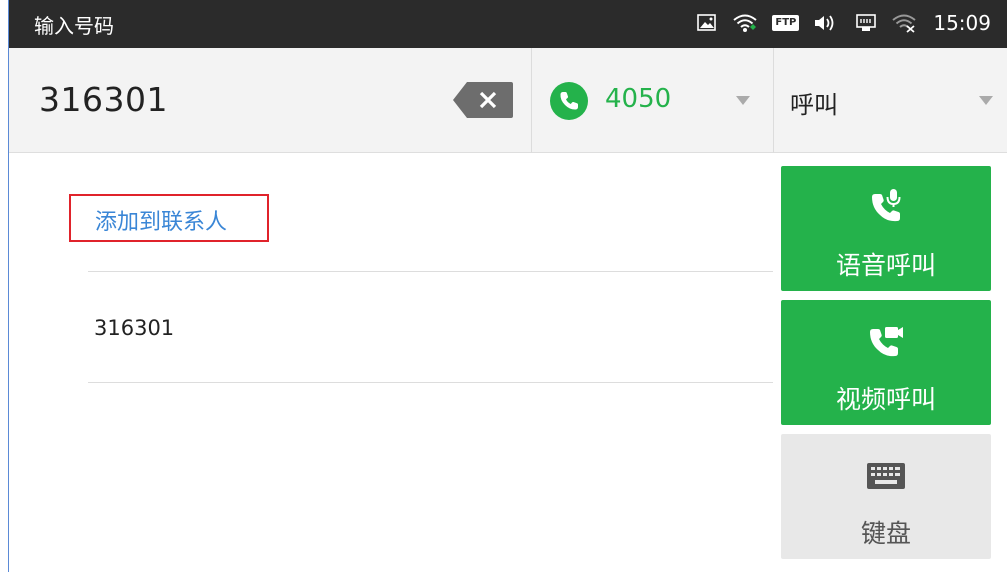  Describe the element at coordinates (962, 23) in the screenshot. I see `status-time: 15:09` at that location.